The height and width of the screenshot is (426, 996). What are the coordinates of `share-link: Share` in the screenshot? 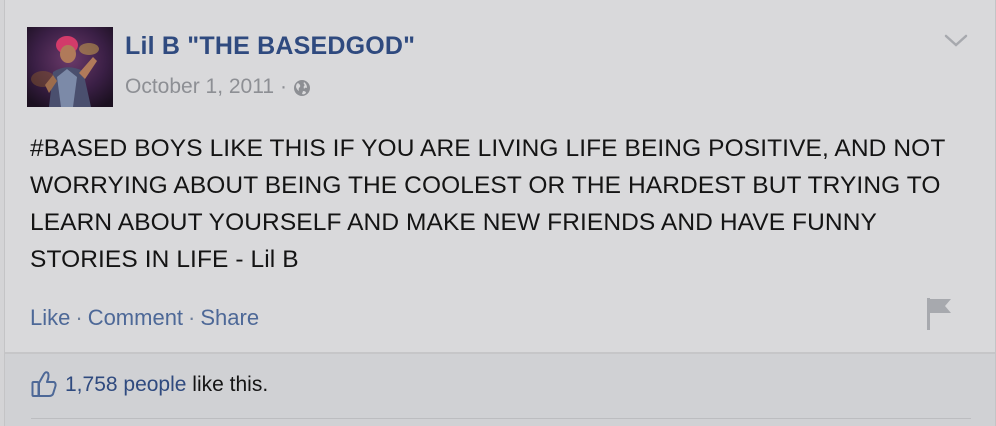 It's located at (229, 317).